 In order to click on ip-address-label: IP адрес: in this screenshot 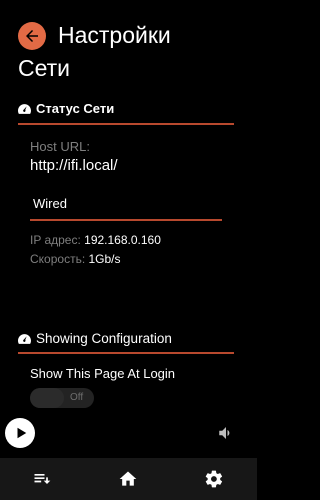, I will do `click(55, 240)`.